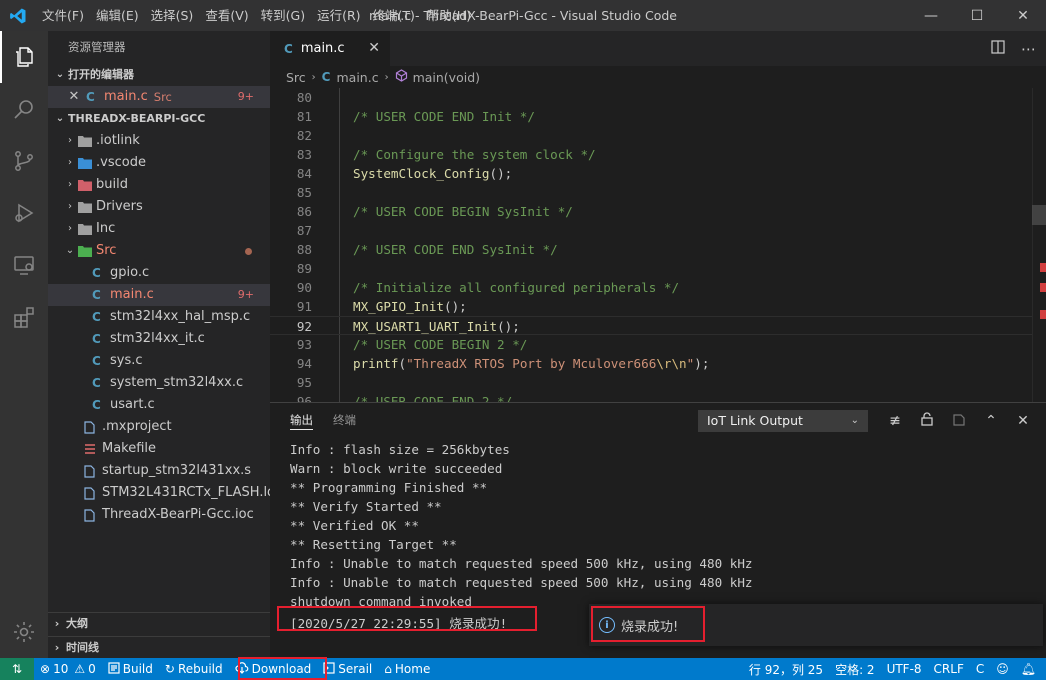 The width and height of the screenshot is (1046, 680). I want to click on cursor-position: 行 92，列 25, so click(786, 669).